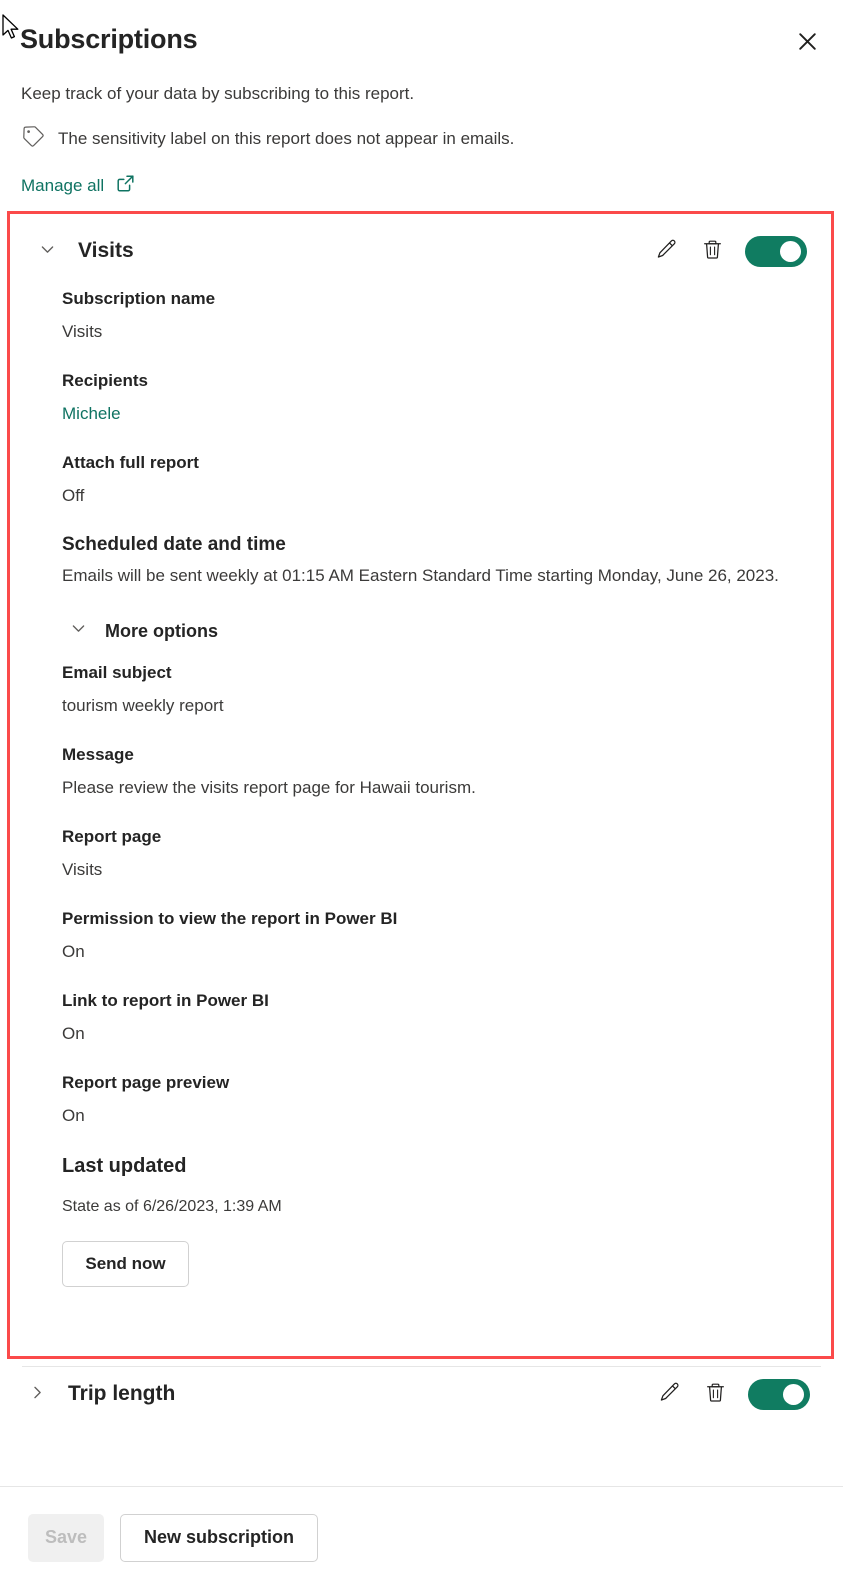 The width and height of the screenshot is (843, 1588). I want to click on expand-collapse-toggle-trip-length, so click(37, 1394).